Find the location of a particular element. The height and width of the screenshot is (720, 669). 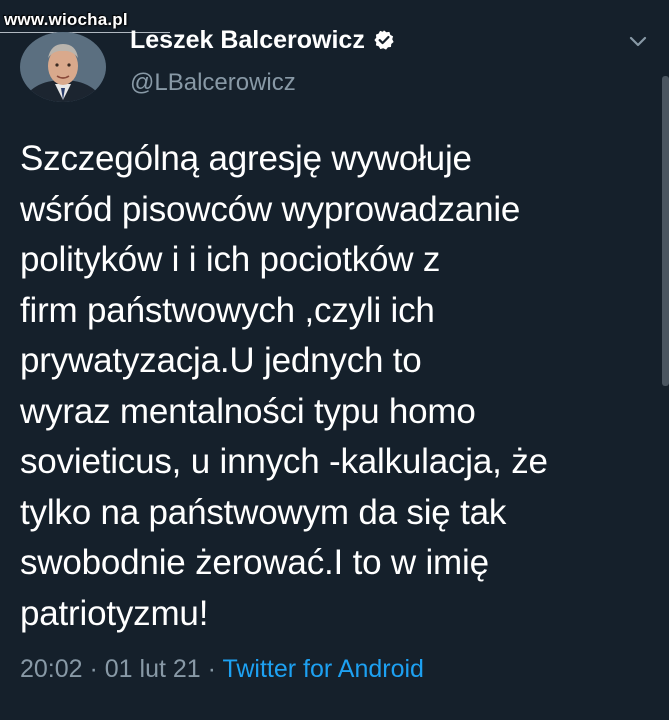

tweet-text-line: Szczególną agresję wywołuje is located at coordinates (246, 158).